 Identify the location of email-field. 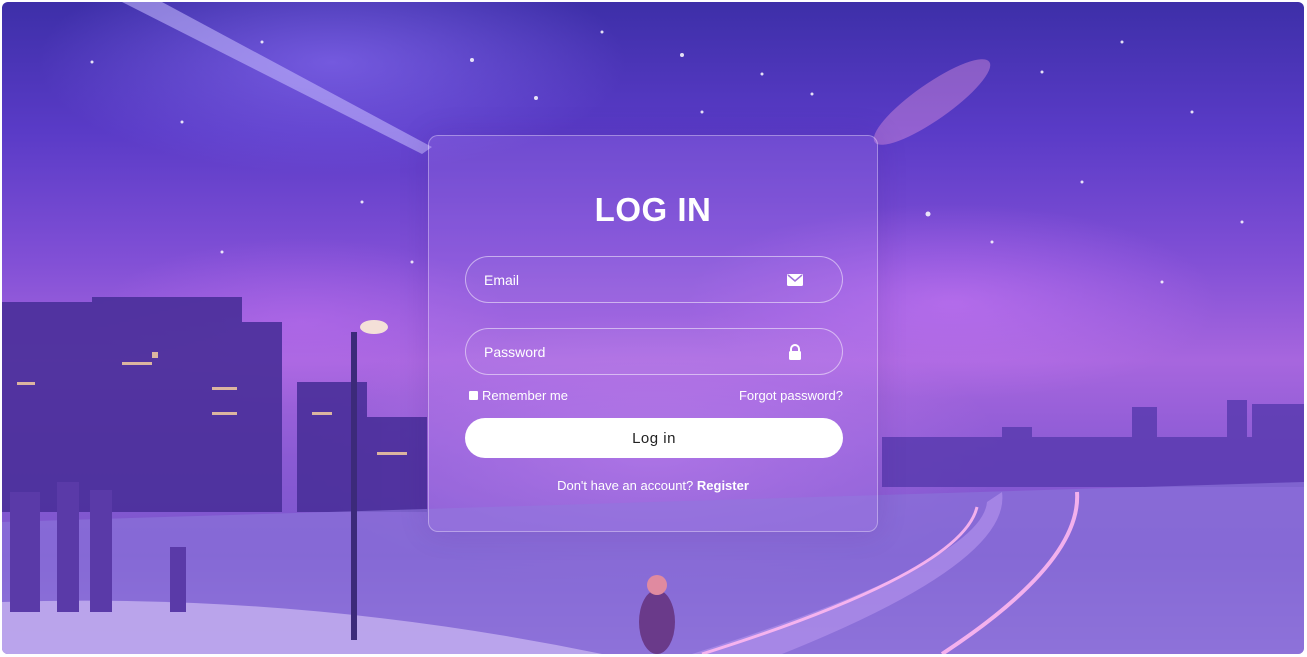
(654, 279).